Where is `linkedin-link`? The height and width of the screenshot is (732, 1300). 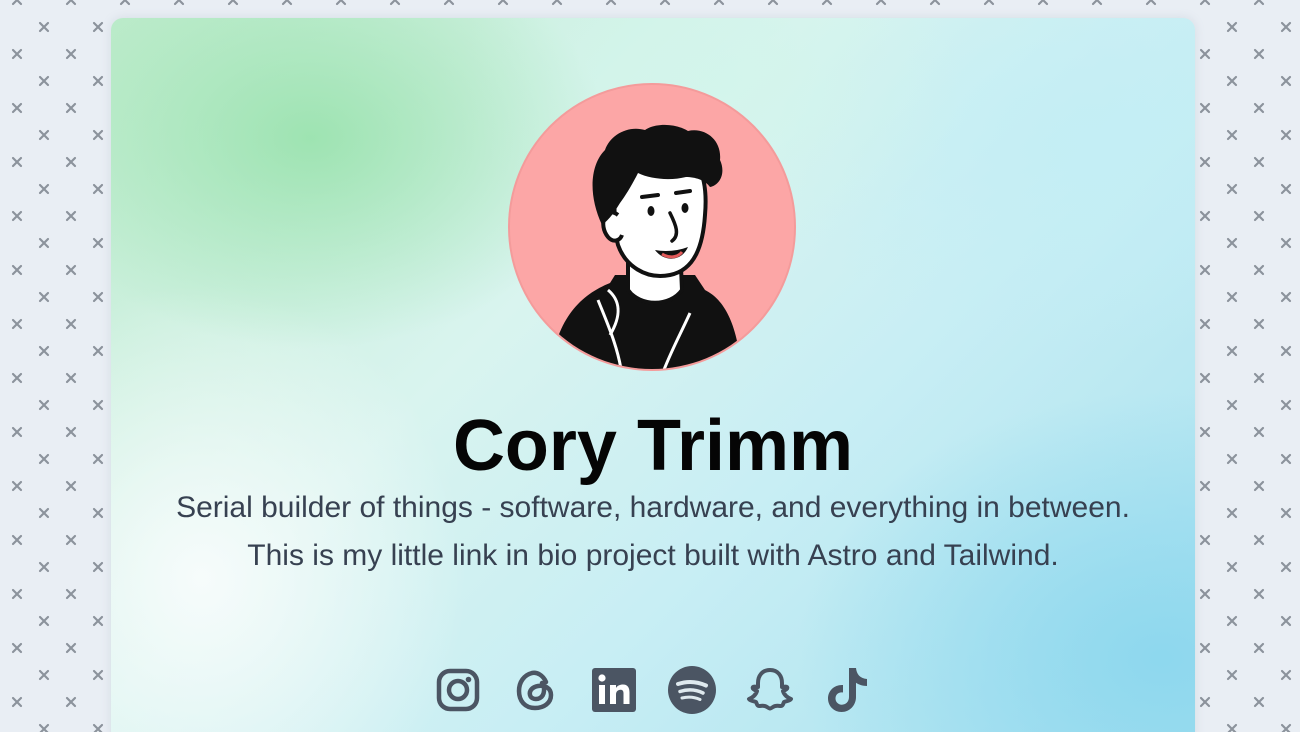
linkedin-link is located at coordinates (614, 690).